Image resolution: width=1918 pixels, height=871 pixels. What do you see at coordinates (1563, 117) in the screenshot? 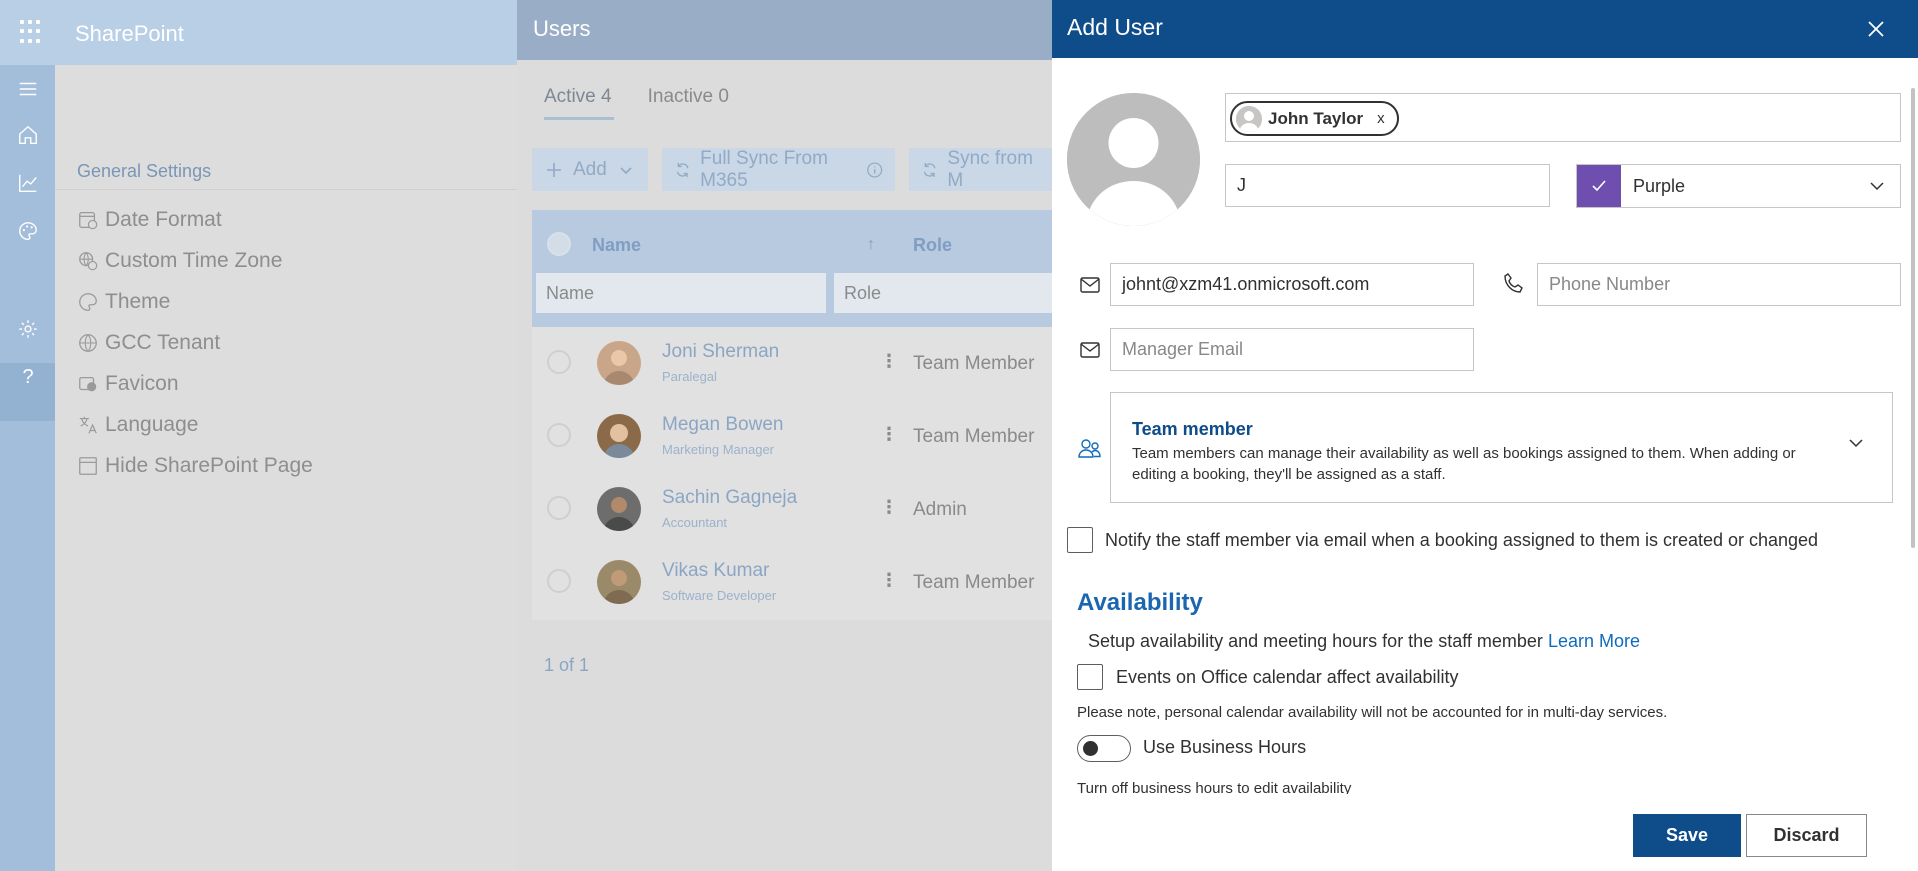
I see `people-picker-input: John Taylor x` at bounding box center [1563, 117].